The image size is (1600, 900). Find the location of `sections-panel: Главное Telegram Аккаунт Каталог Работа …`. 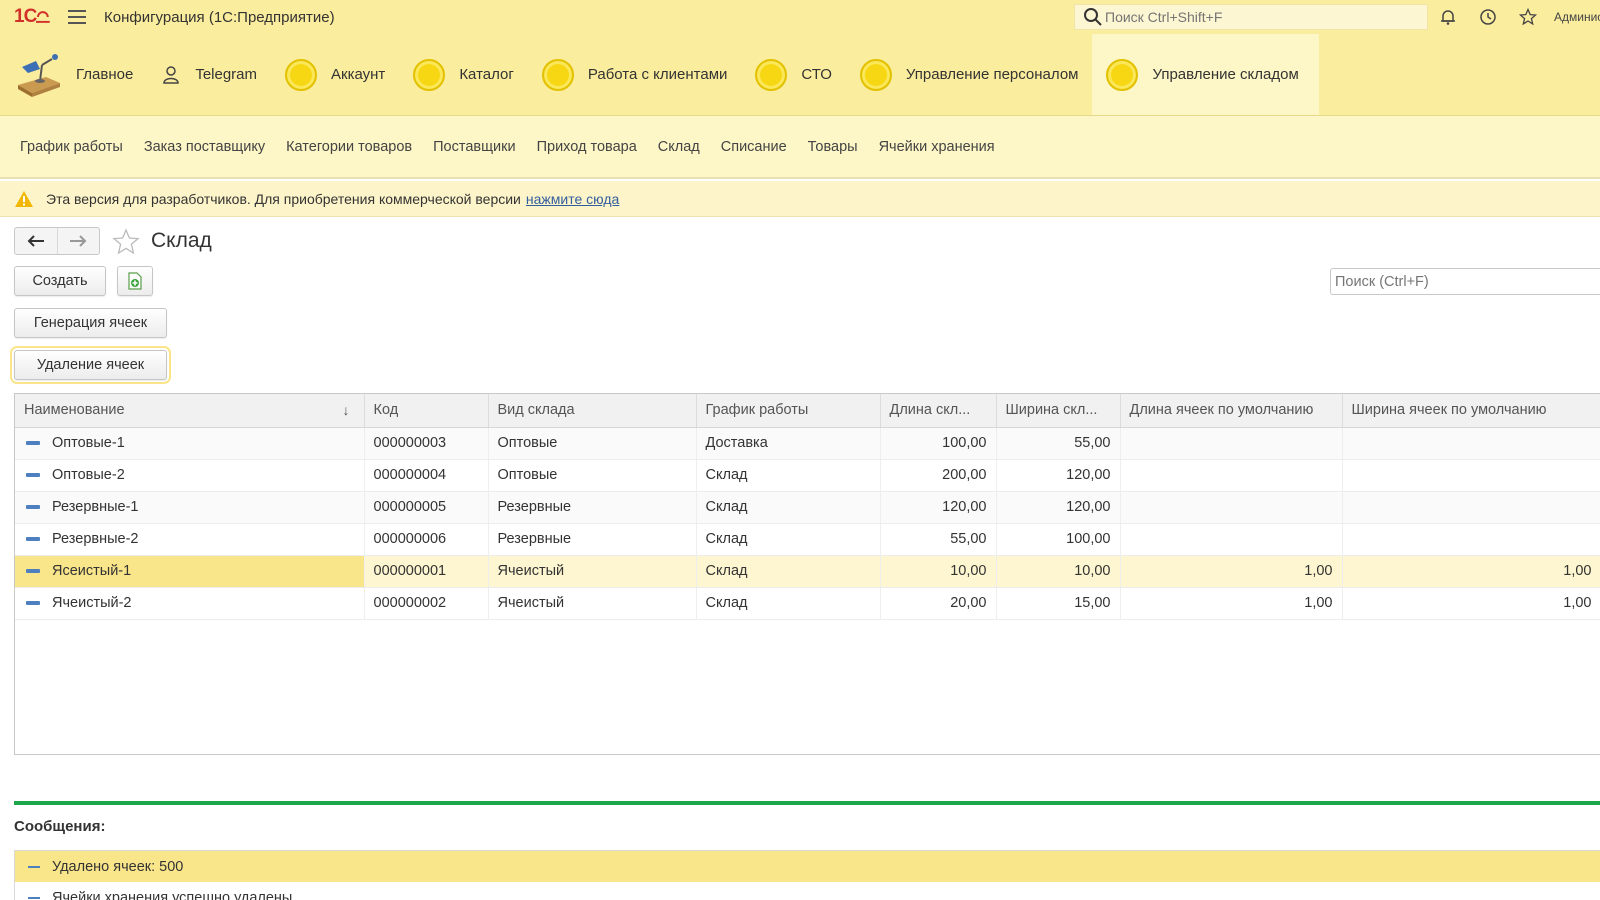

sections-panel: Главное Telegram Аккаунт Каталог Работа … is located at coordinates (800, 75).